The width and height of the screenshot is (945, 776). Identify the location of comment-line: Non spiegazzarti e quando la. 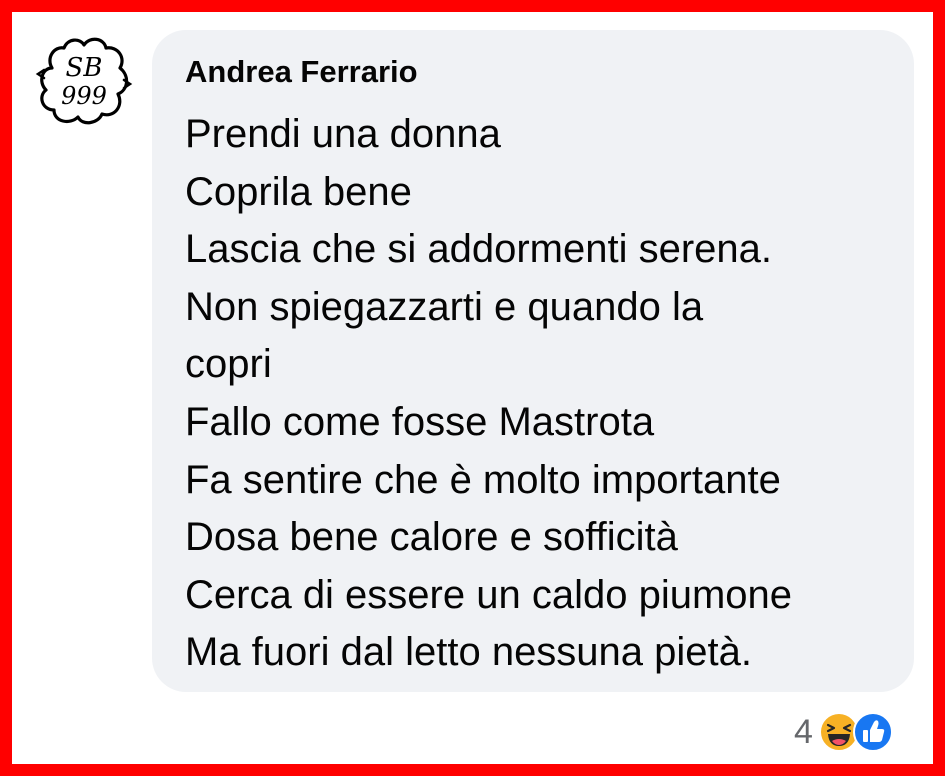
(444, 306).